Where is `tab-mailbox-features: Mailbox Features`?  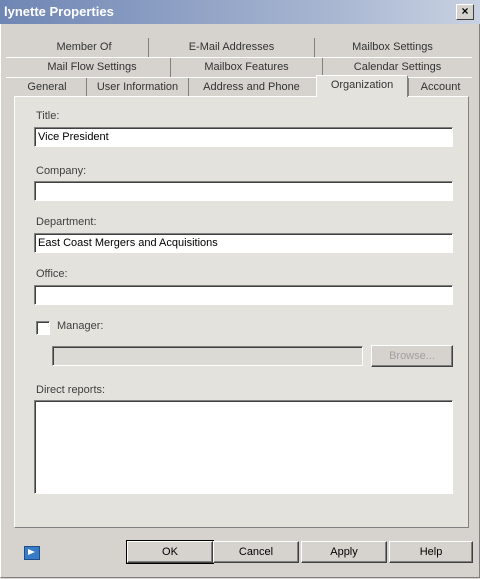
tab-mailbox-features: Mailbox Features is located at coordinates (246, 67).